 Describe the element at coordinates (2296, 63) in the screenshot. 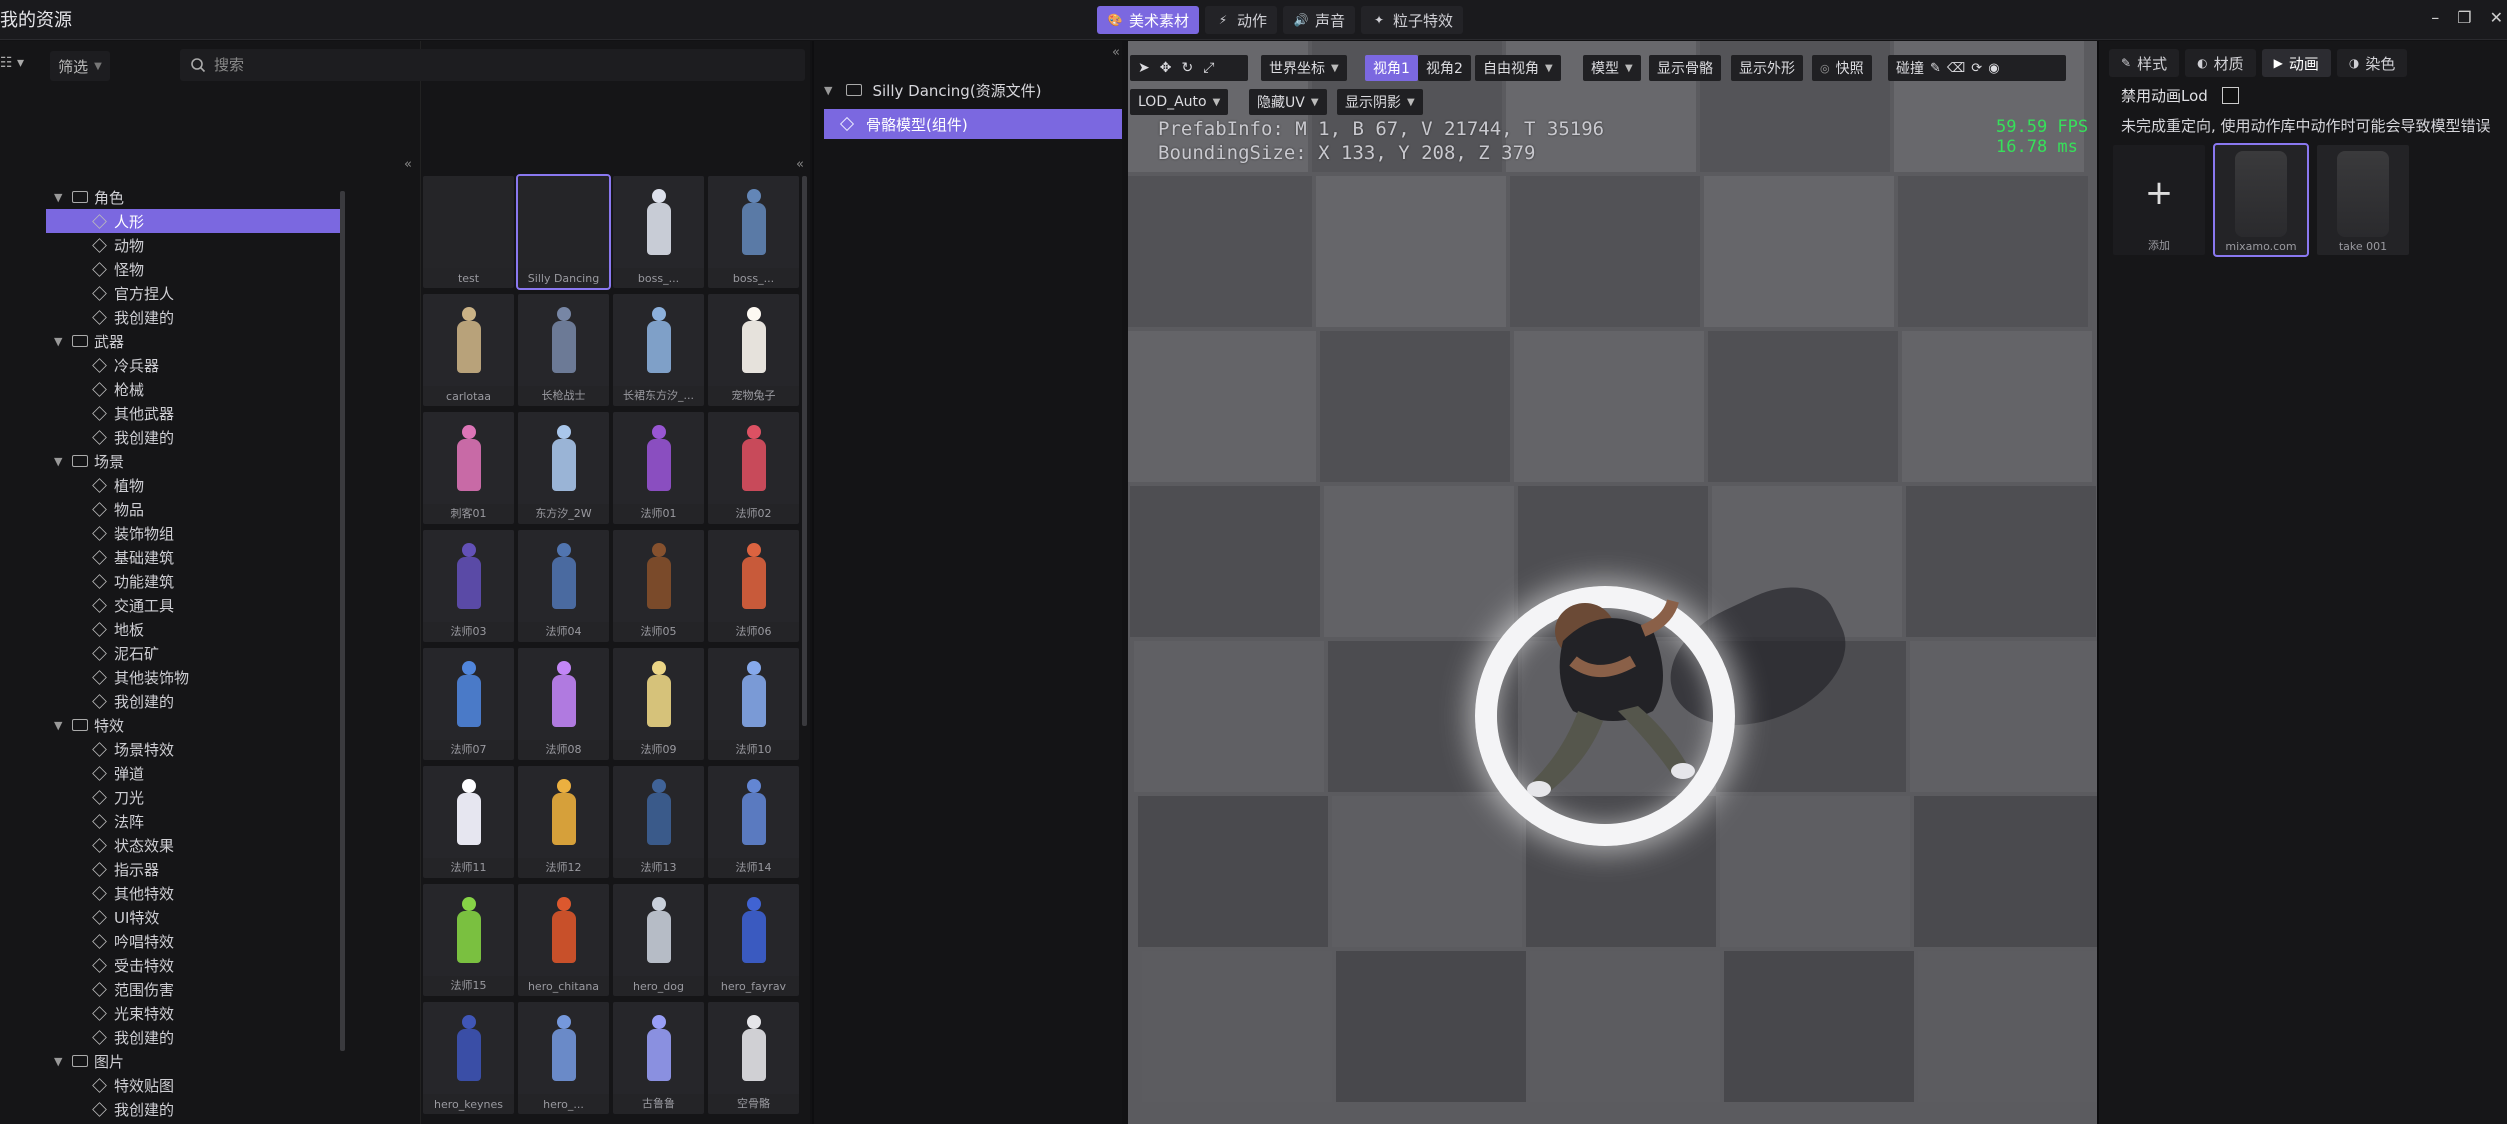

I see `property-tab-2: ▶ 动画` at that location.